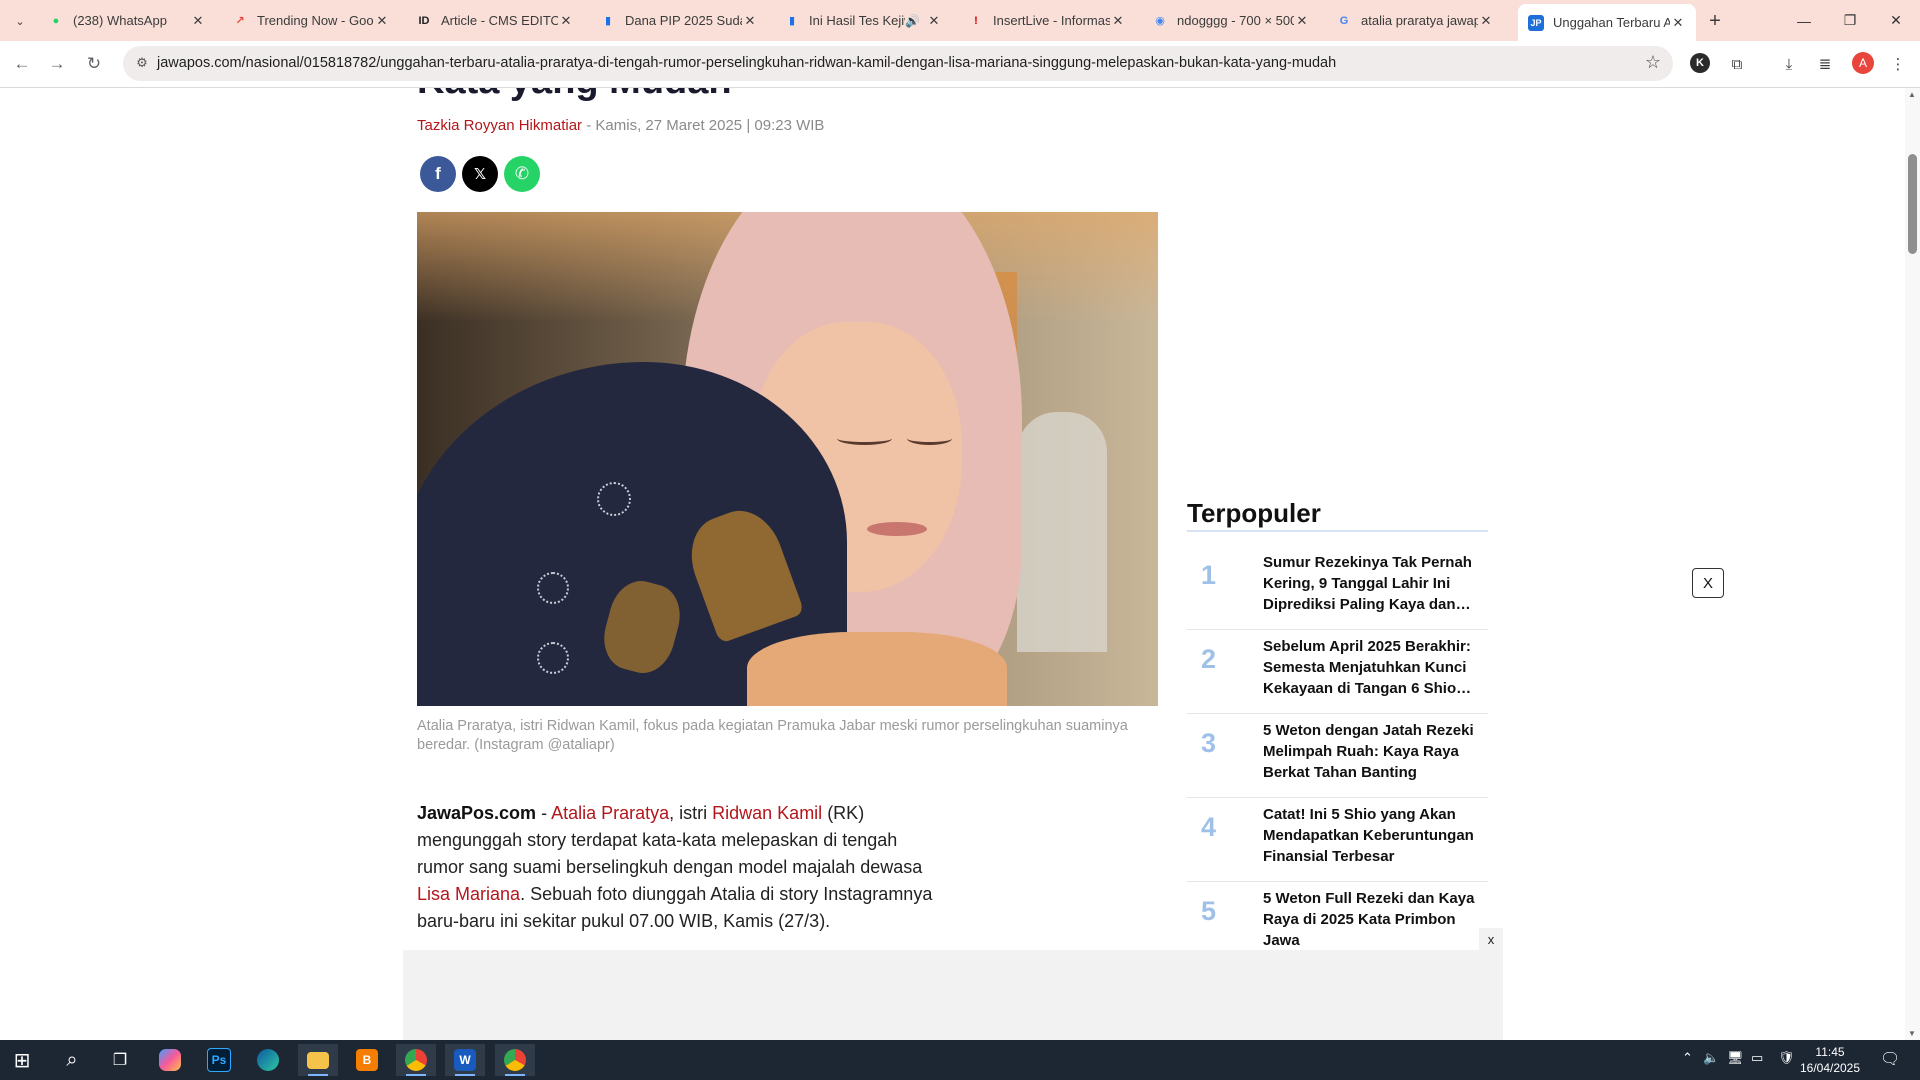  I want to click on reload-button: ↻, so click(94, 64).